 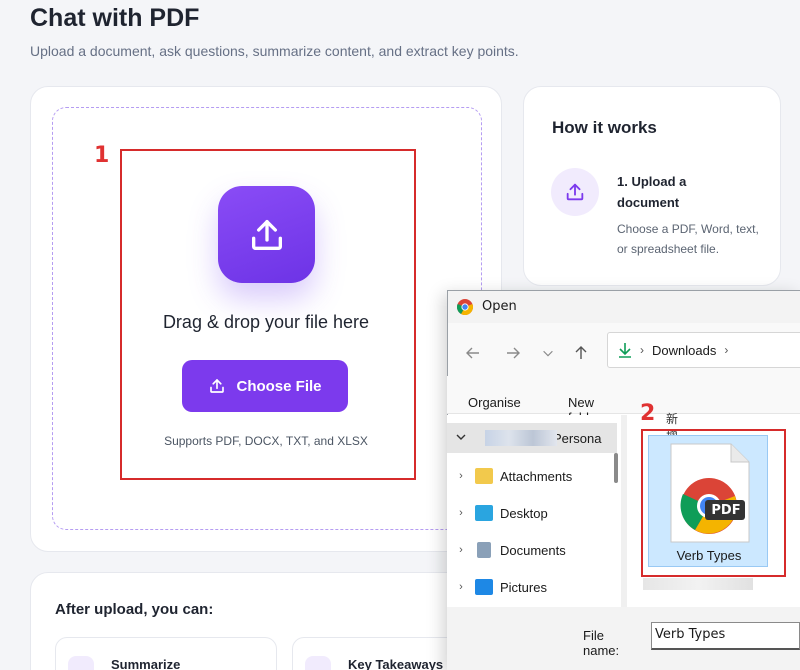 I want to click on annotation-number-1: 1, so click(x=102, y=155).